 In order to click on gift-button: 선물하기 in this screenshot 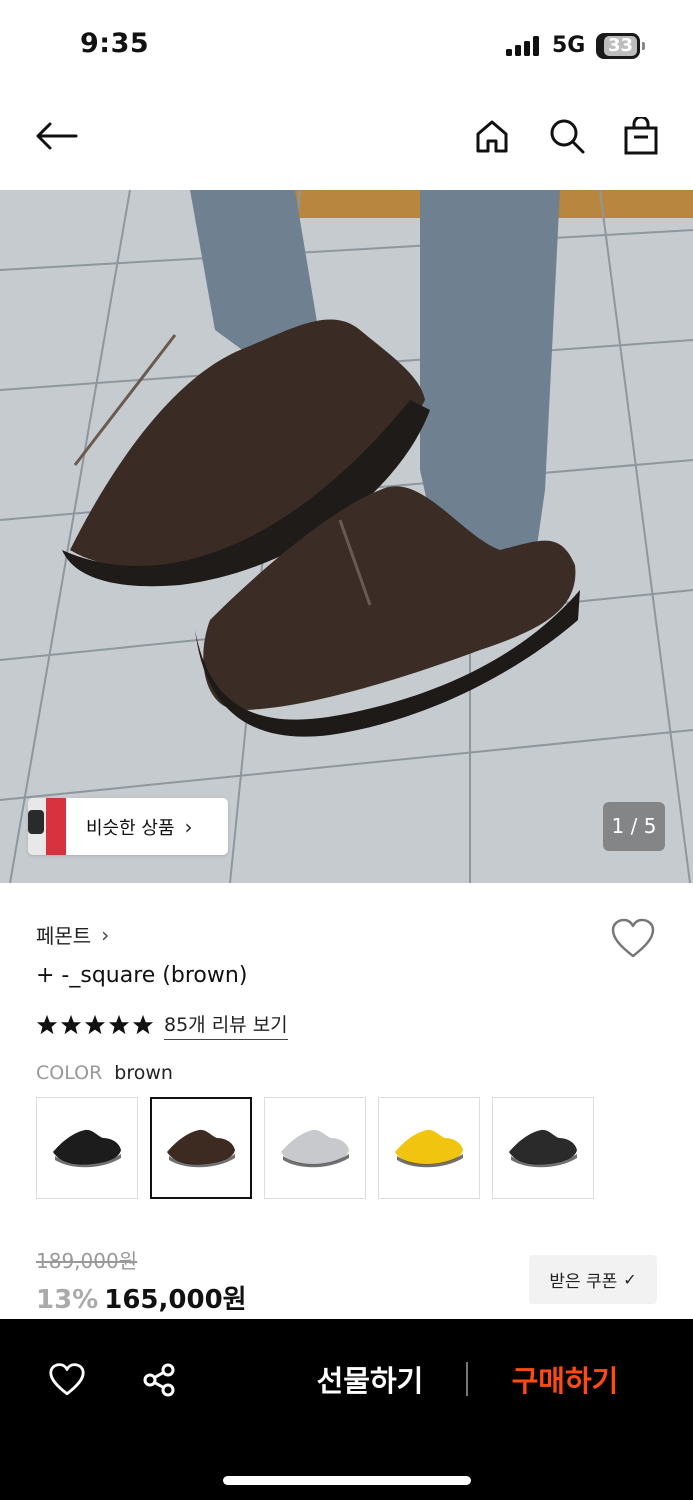, I will do `click(370, 1381)`.